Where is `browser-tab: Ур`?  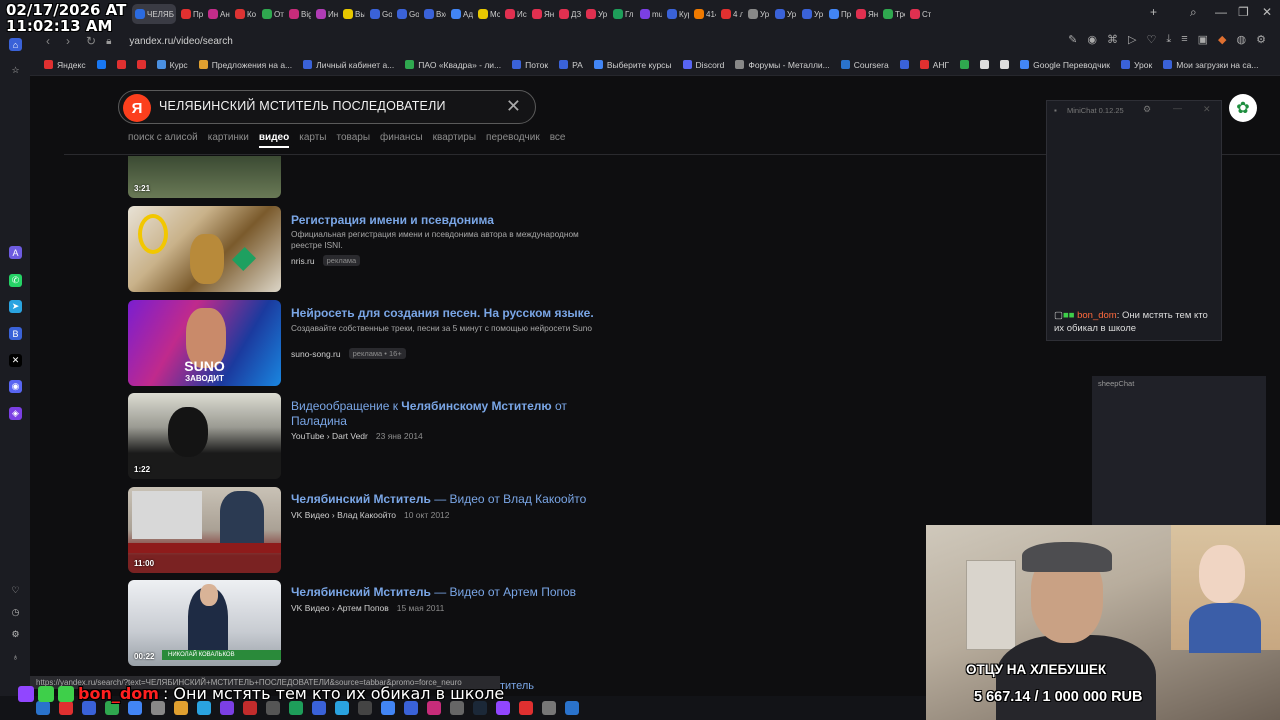
browser-tab: Ур is located at coordinates (784, 14).